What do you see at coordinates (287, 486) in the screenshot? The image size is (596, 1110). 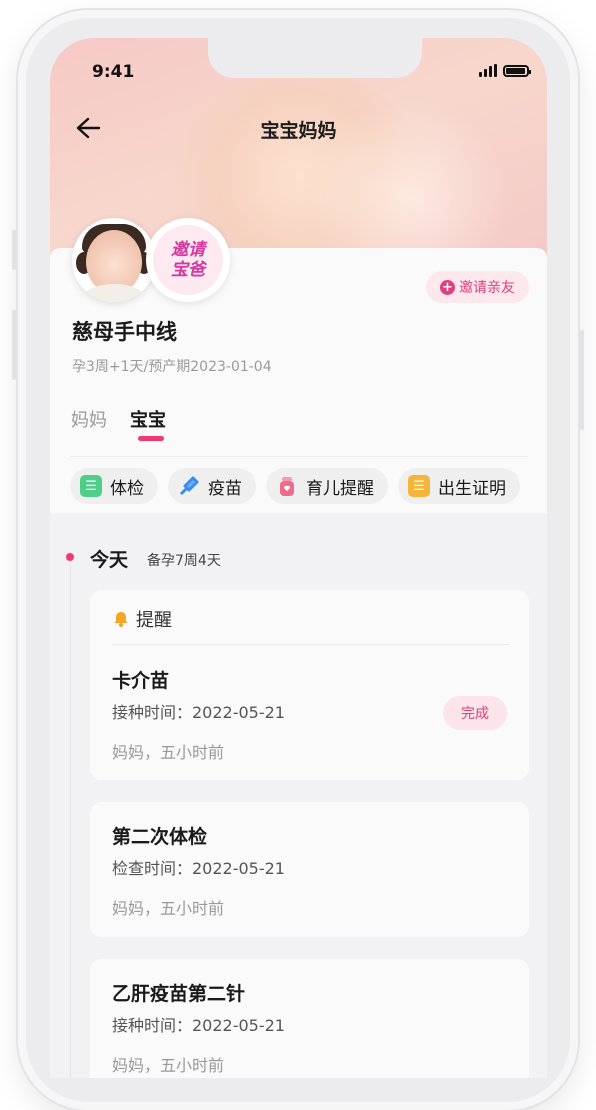 I see `bottle-icon` at bounding box center [287, 486].